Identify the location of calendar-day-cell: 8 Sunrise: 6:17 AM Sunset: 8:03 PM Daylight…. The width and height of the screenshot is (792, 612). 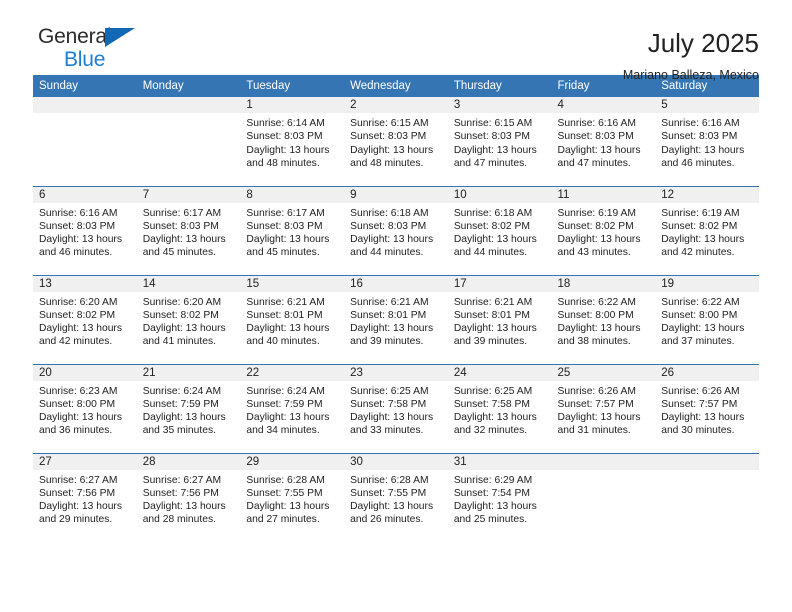
(292, 230).